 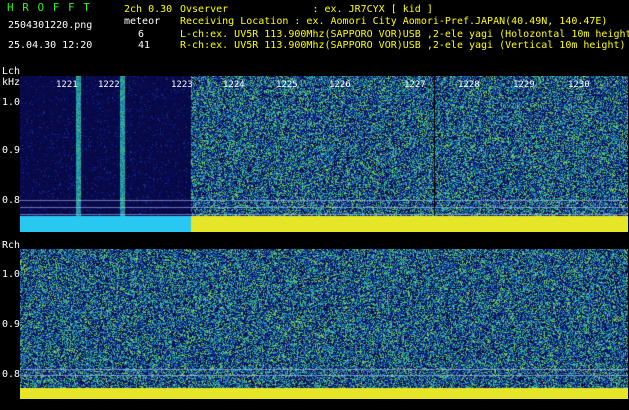 I want to click on lch-ytick-2: 0.9, so click(x=11, y=150).